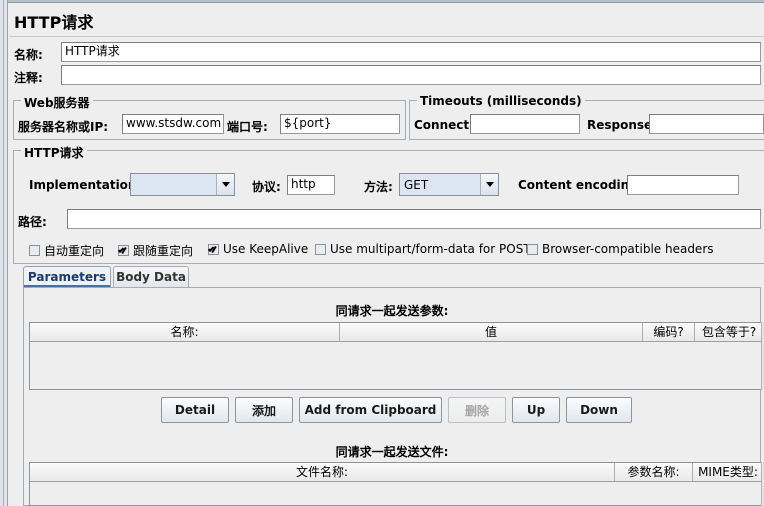  What do you see at coordinates (532, 249) in the screenshot?
I see `checkbox-box-browser-compatible-headers` at bounding box center [532, 249].